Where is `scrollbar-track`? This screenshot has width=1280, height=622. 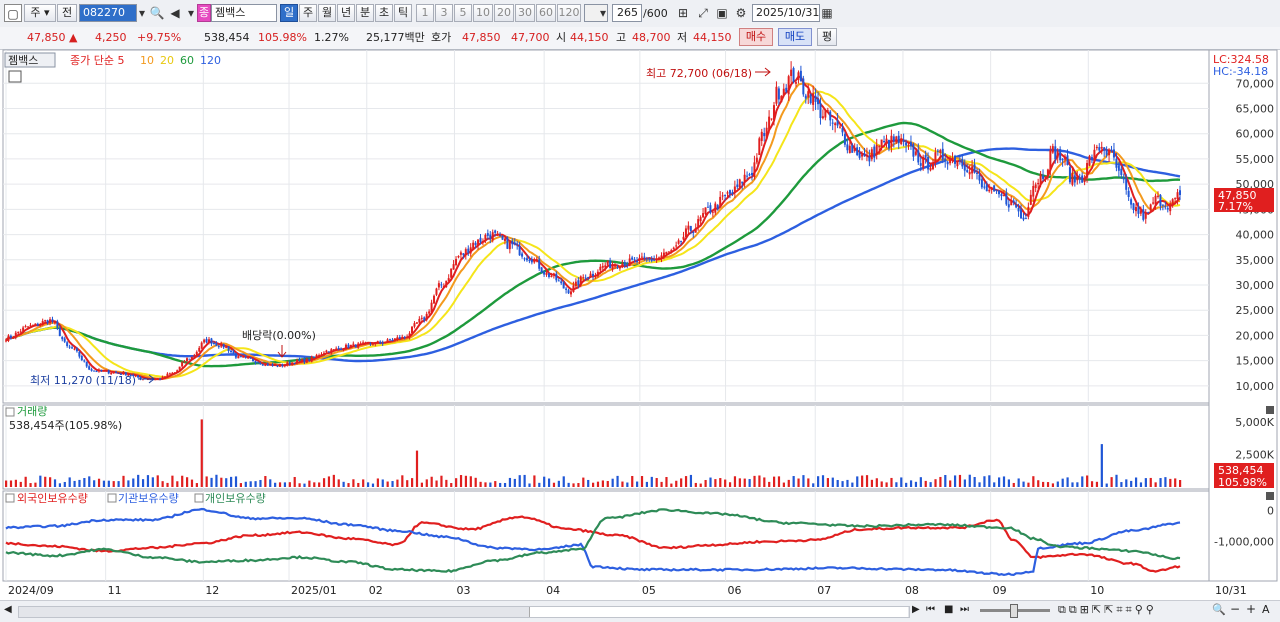
scrollbar-track is located at coordinates (464, 612).